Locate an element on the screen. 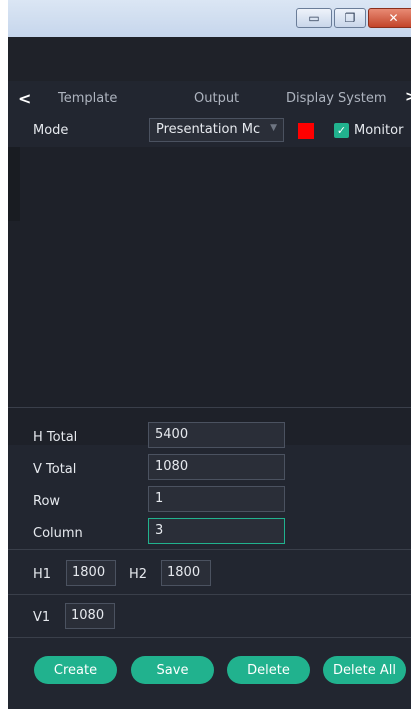 This screenshot has height=709, width=411. row-row: Row 1 is located at coordinates (209, 501).